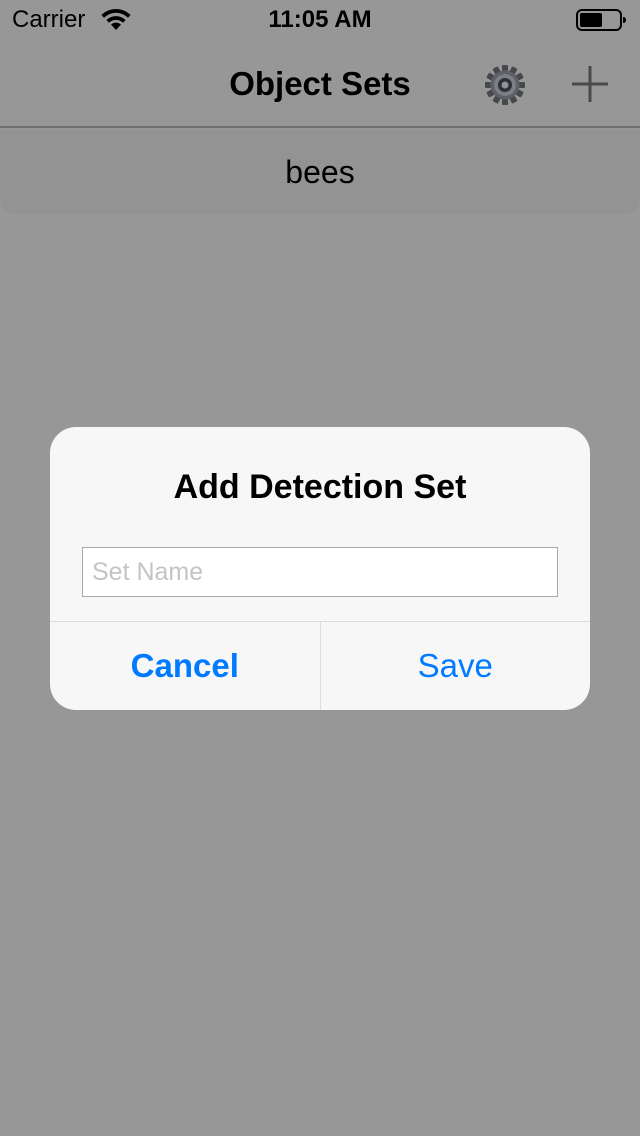 Image resolution: width=640 pixels, height=1136 pixels. I want to click on battery-icon, so click(601, 20).